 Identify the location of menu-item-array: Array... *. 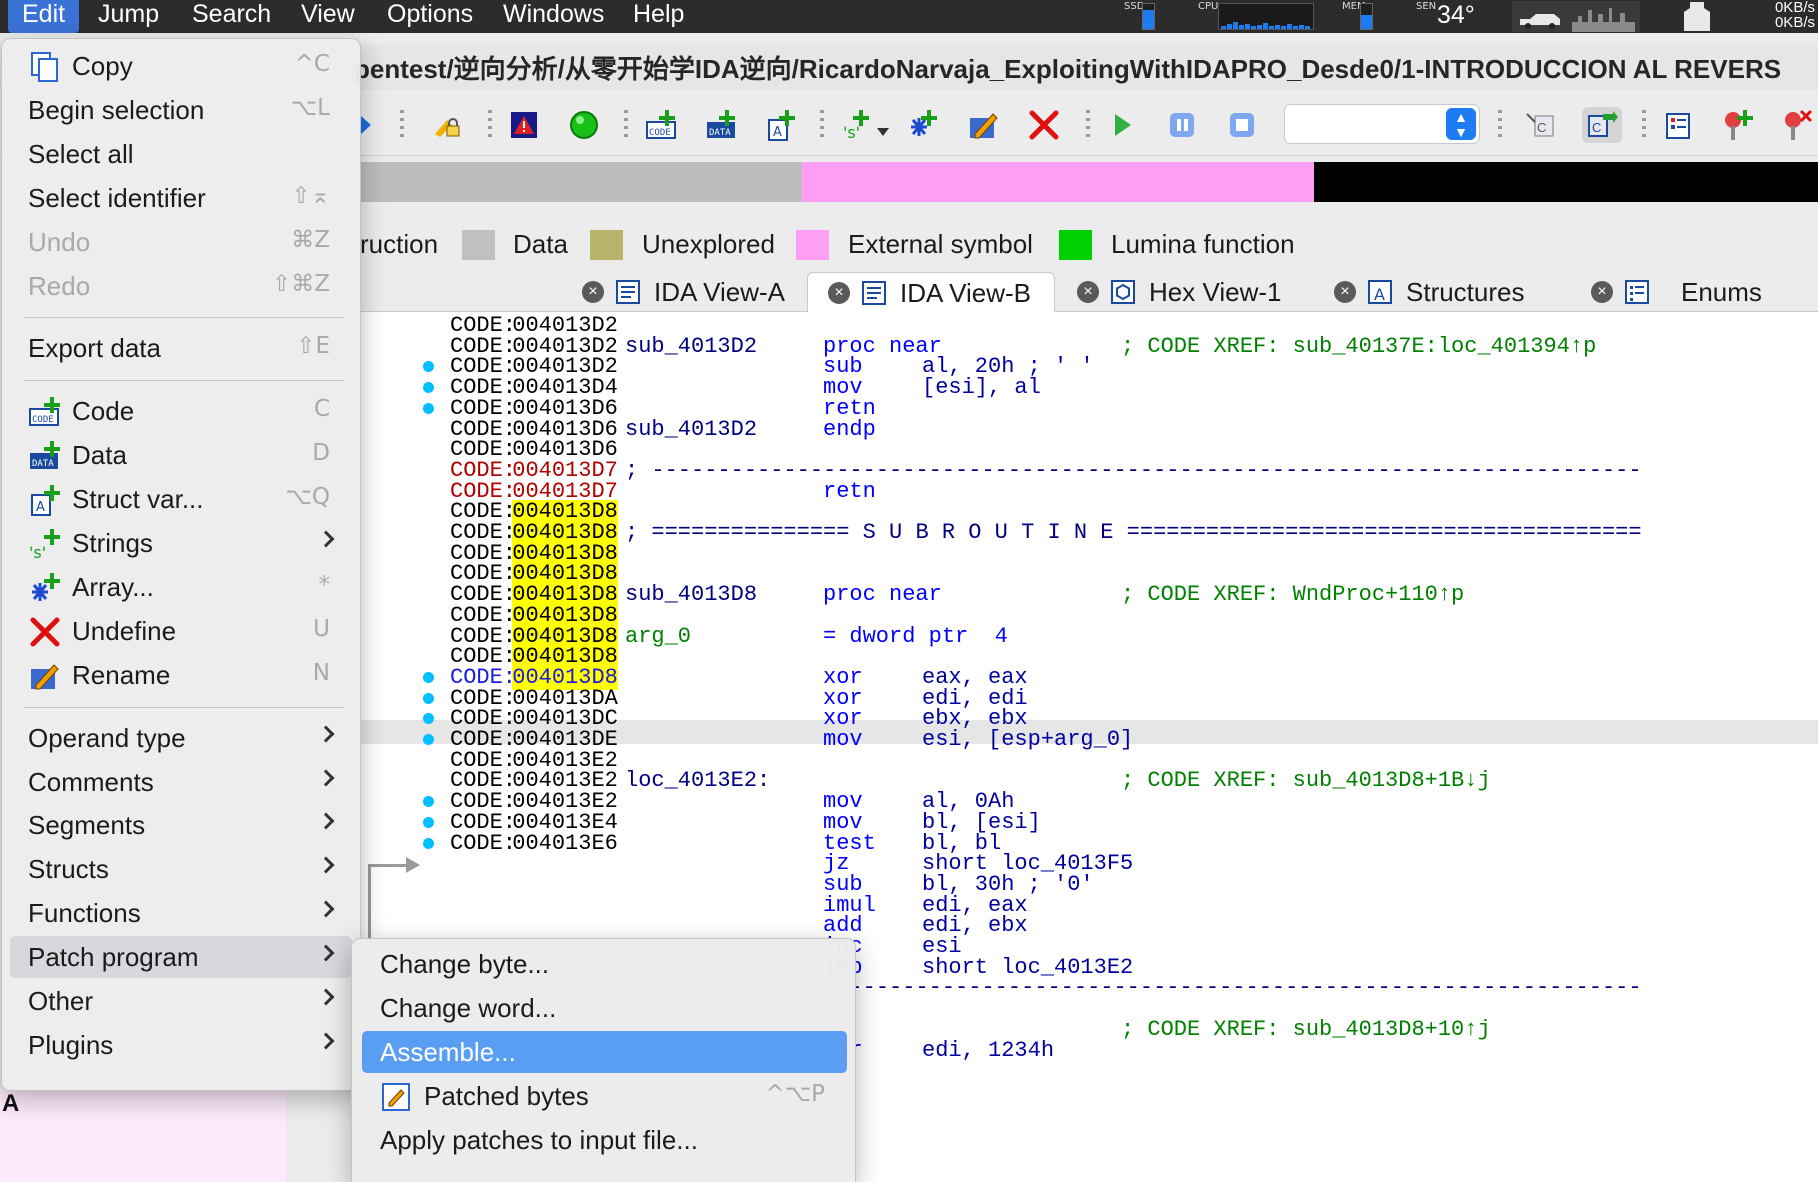
(181, 587).